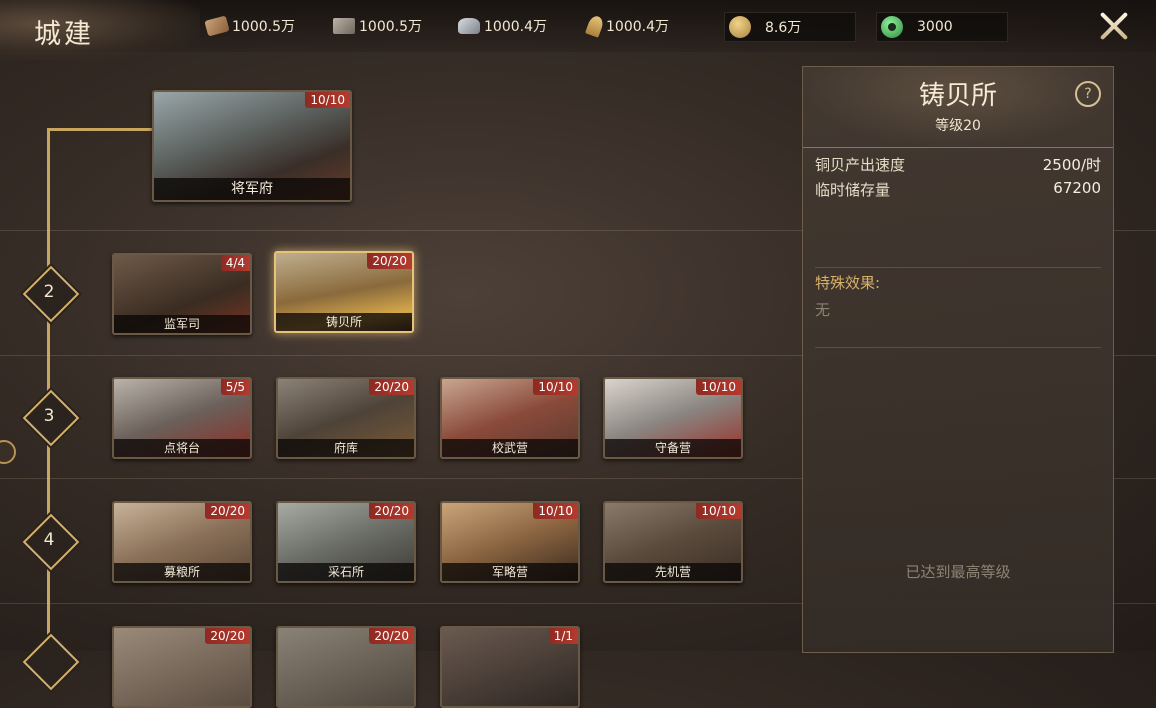  Describe the element at coordinates (469, 26) in the screenshot. I see `iron-icon` at that location.